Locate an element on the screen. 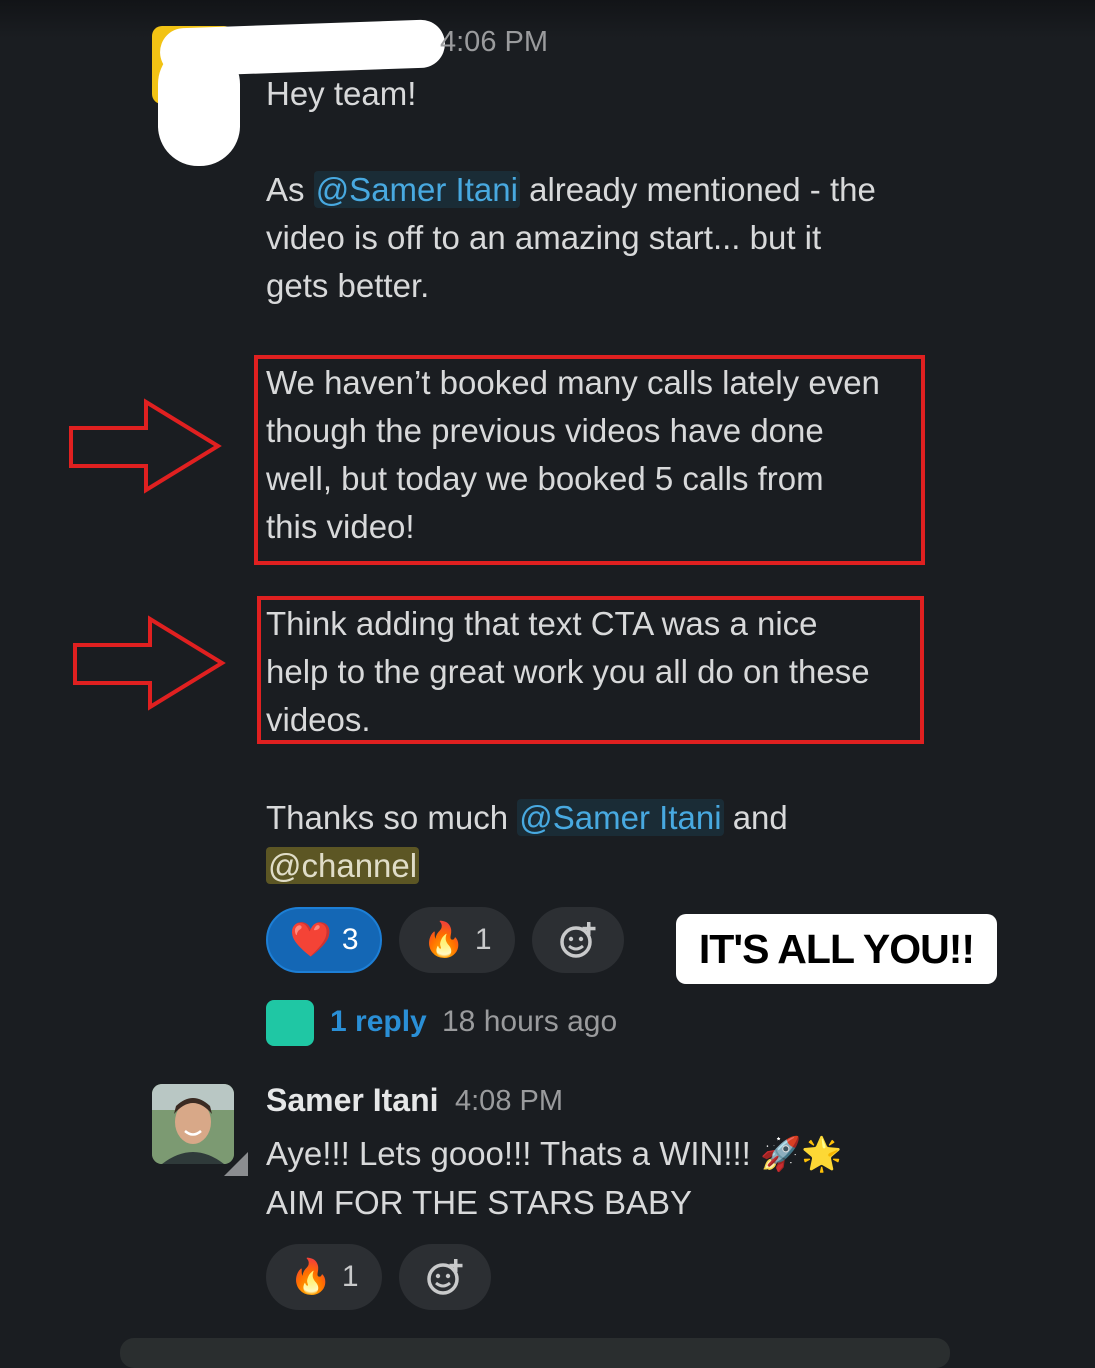  message-greeting: Hey team! is located at coordinates (341, 93).